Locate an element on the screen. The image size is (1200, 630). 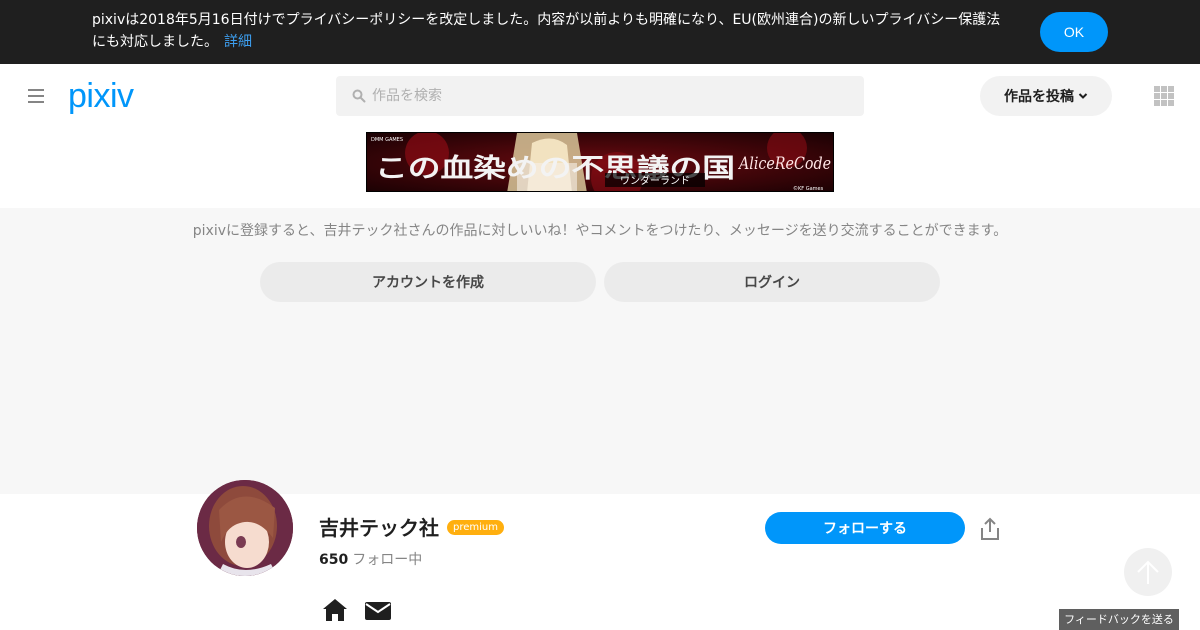
following-number: 650 is located at coordinates (334, 560).